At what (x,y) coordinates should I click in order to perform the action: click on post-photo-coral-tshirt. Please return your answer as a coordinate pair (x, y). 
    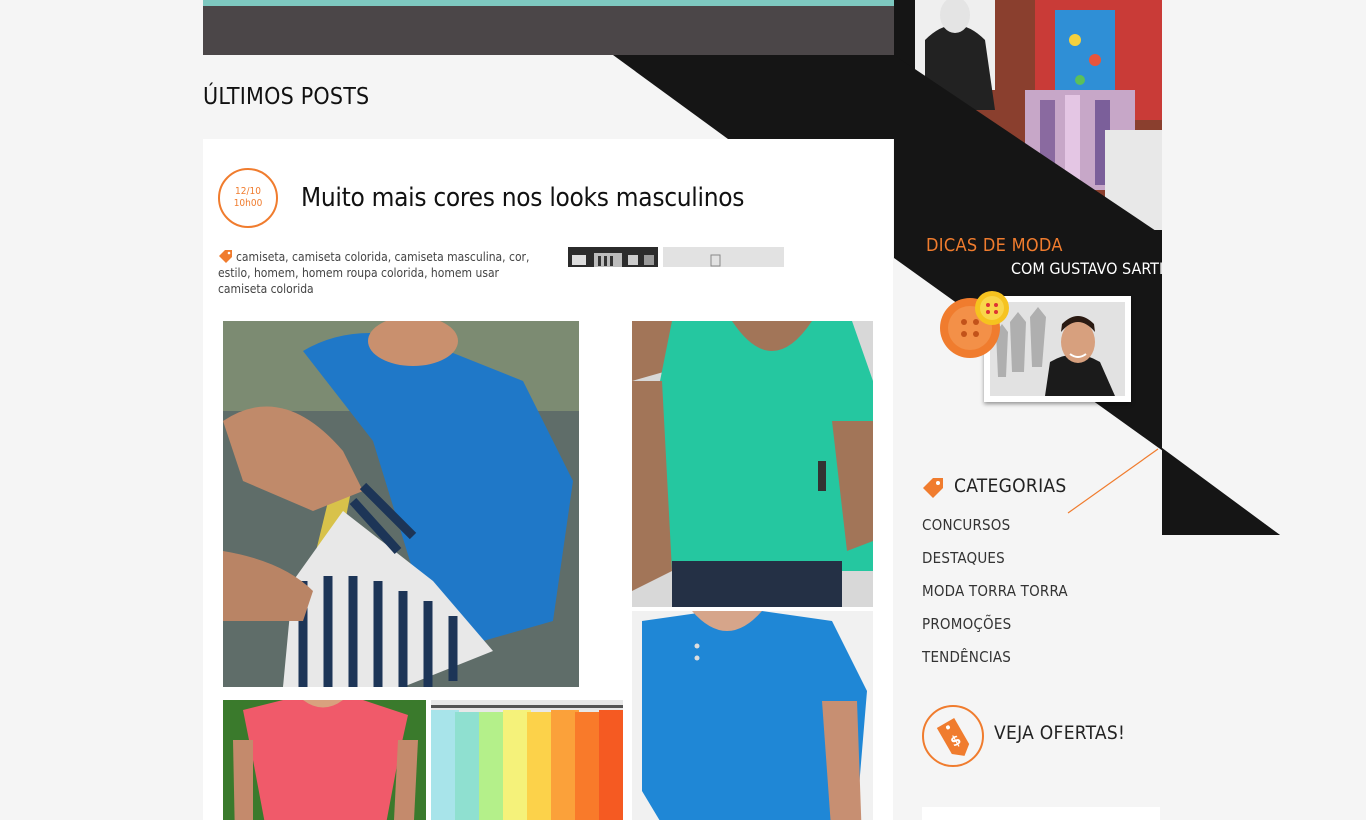
    Looking at the image, I should click on (324, 760).